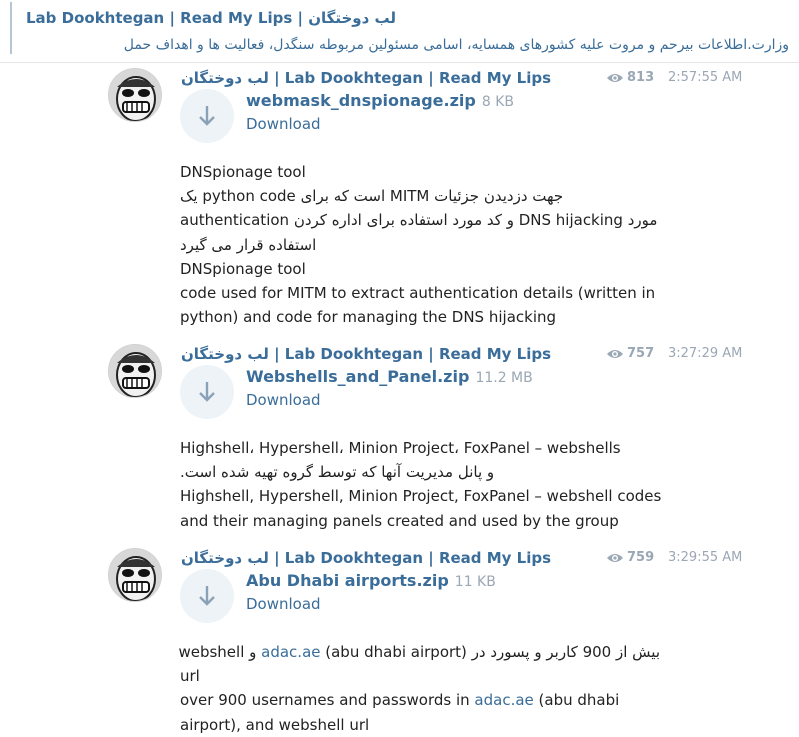 This screenshot has height=737, width=799. I want to click on text-segment: over 900 usernames and passwords in, so click(327, 700).